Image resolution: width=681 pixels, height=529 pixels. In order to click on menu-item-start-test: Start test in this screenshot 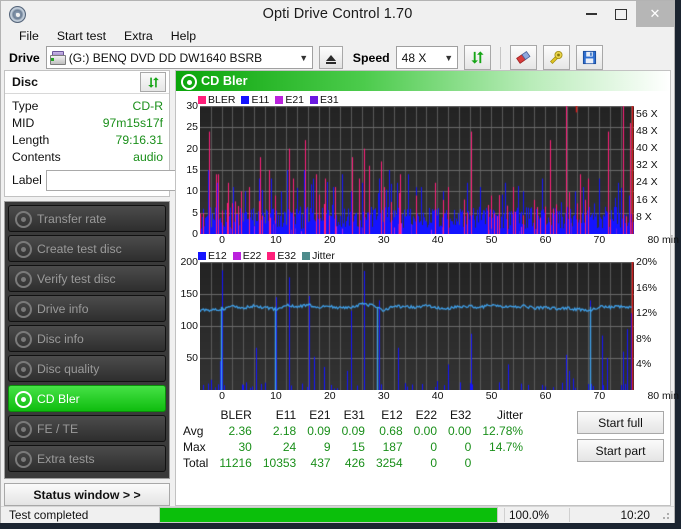, I will do `click(81, 36)`.